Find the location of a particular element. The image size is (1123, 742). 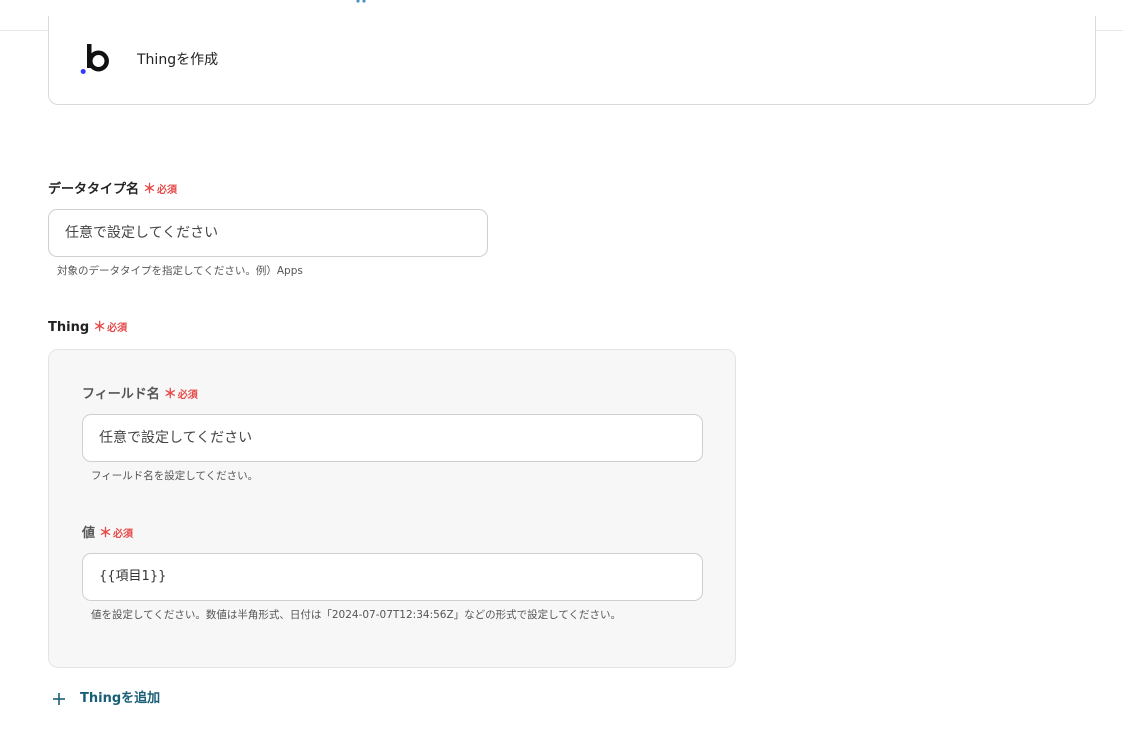

data-type-input: 任意で設定してください is located at coordinates (268, 233).